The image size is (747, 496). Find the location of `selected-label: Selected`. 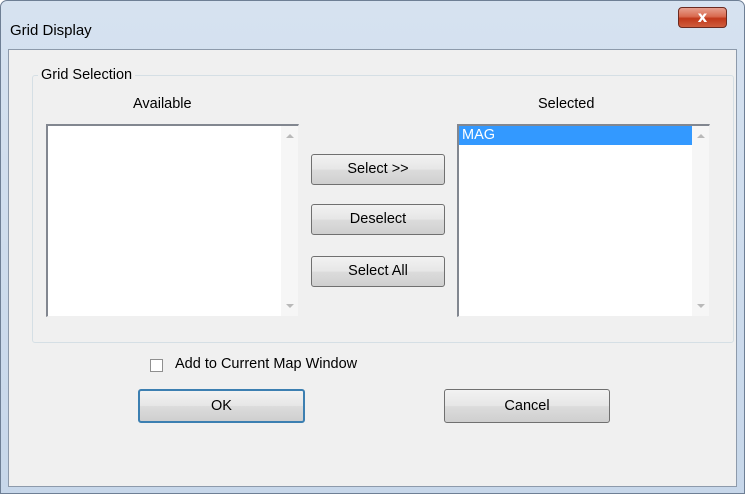

selected-label: Selected is located at coordinates (566, 104).